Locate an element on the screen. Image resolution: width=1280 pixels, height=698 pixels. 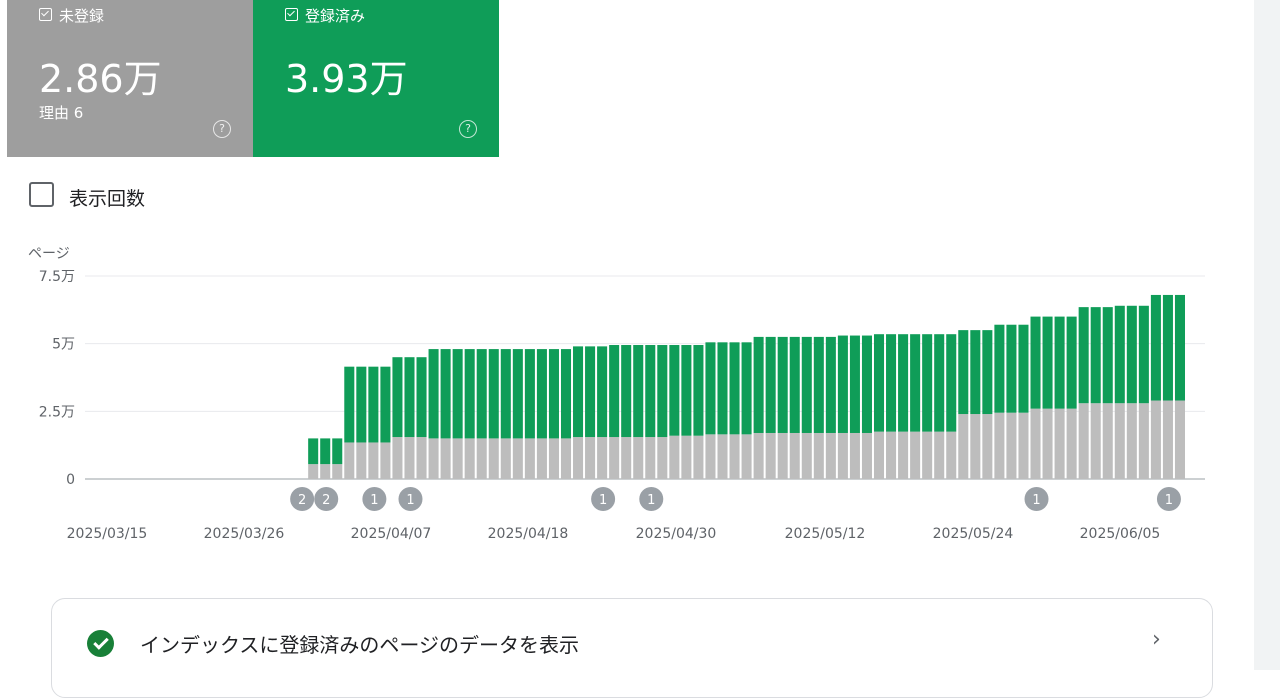
not-indexed-checkbox is located at coordinates (45, 14).